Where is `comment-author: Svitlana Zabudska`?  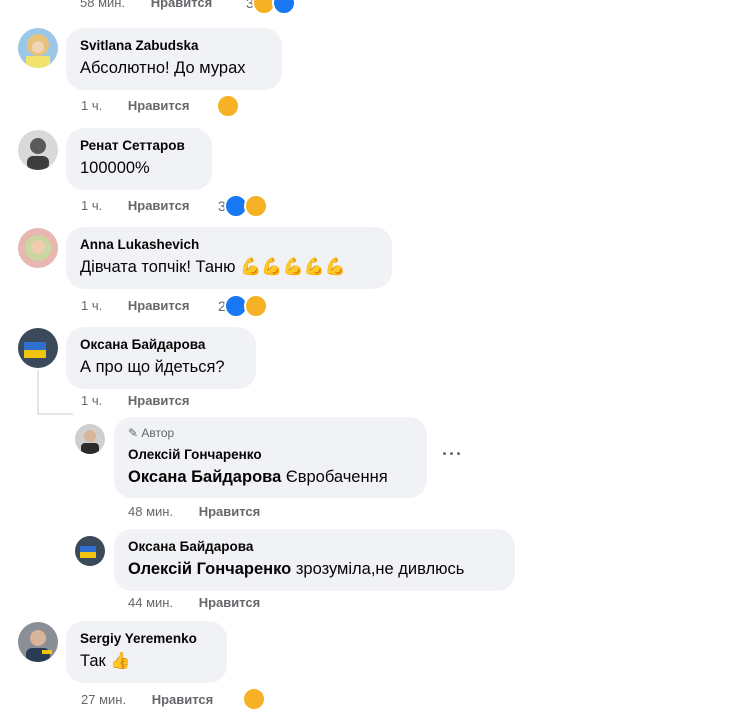 comment-author: Svitlana Zabudska is located at coordinates (174, 45).